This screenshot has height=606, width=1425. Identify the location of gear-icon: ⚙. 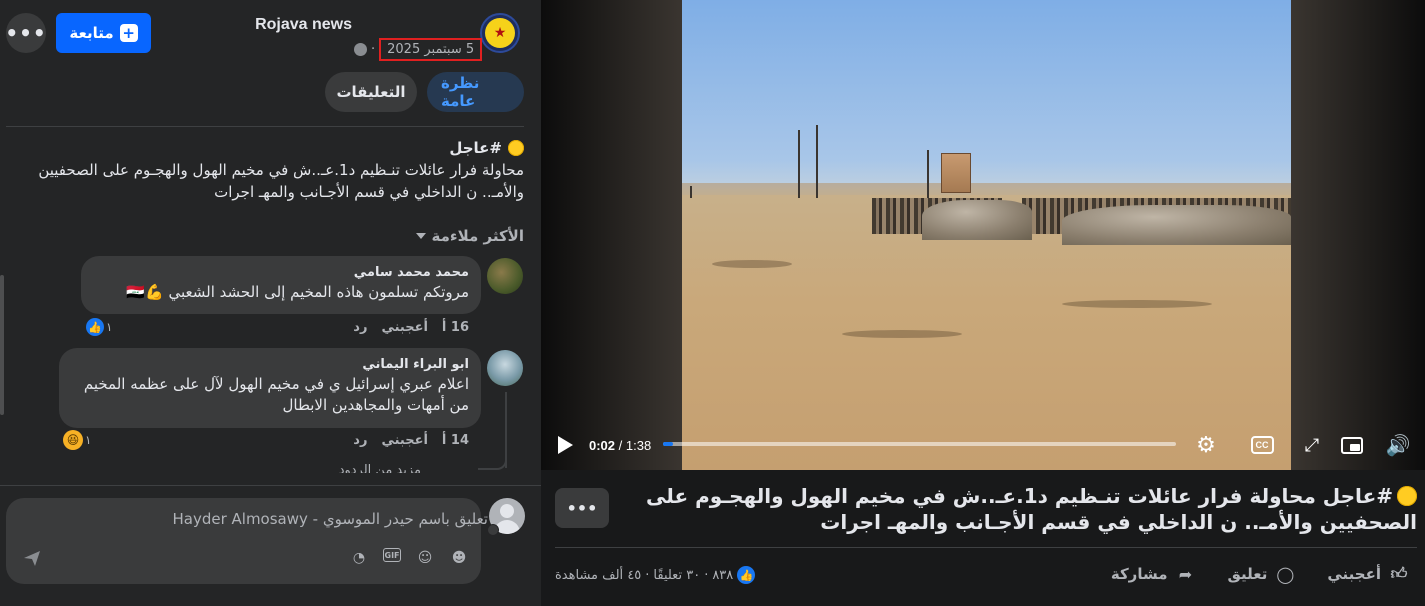
(1206, 445).